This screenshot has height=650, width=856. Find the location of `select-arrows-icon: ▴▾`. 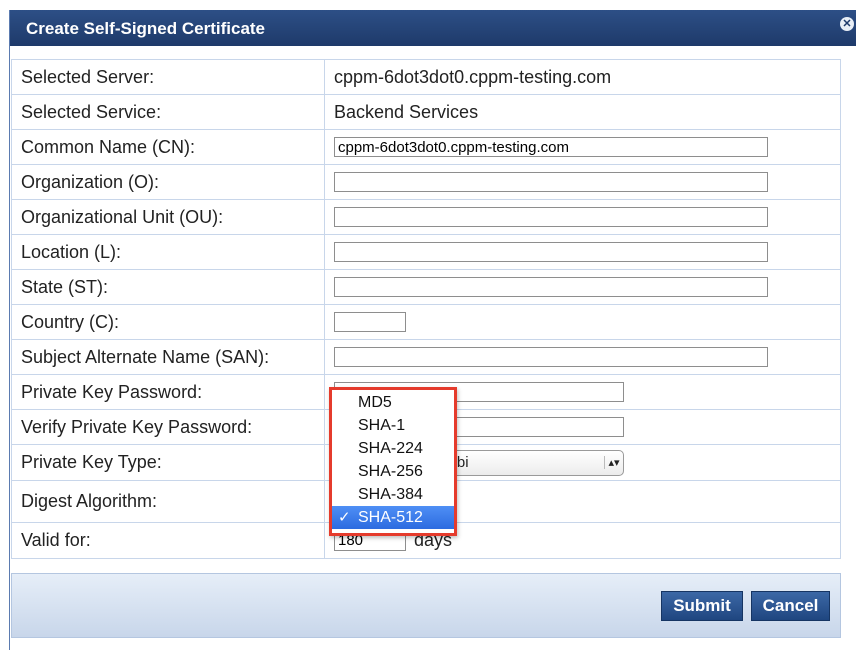

select-arrows-icon: ▴▾ is located at coordinates (613, 462).